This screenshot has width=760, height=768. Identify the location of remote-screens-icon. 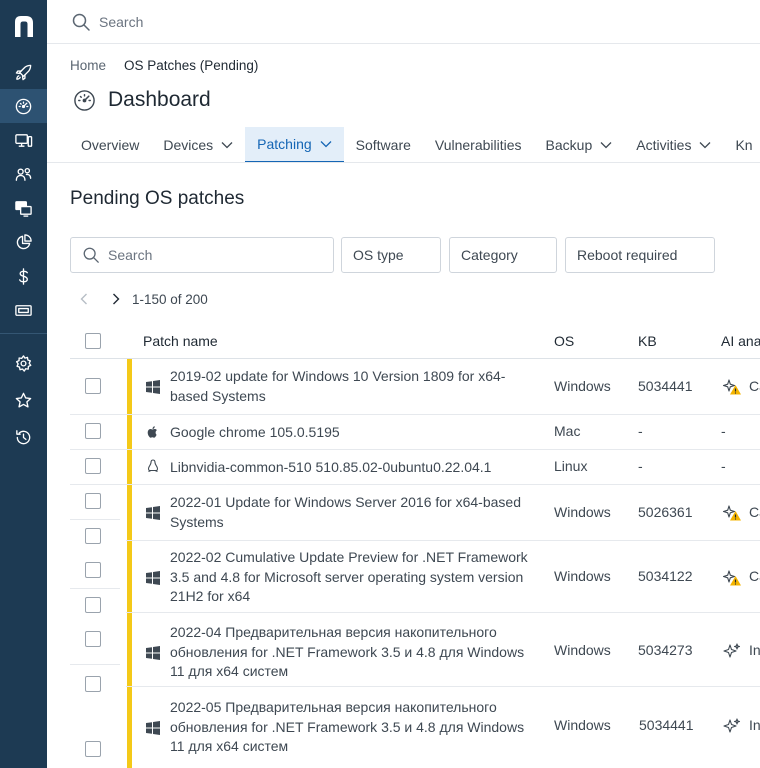
(23, 208).